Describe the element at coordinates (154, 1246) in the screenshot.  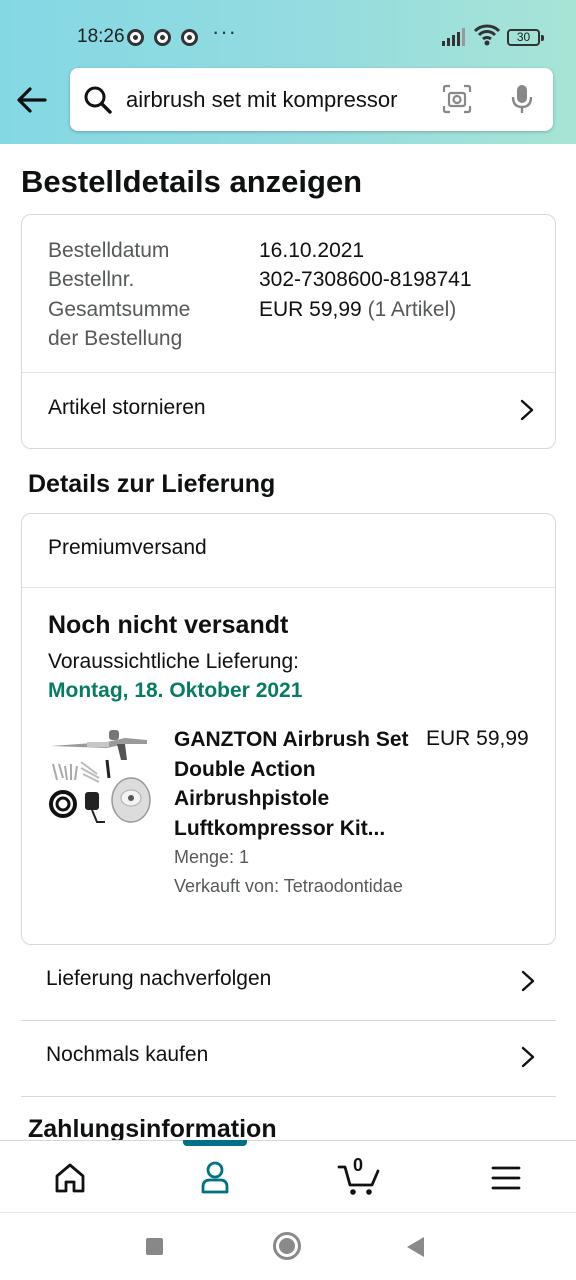
I see `recent-apps-icon` at that location.